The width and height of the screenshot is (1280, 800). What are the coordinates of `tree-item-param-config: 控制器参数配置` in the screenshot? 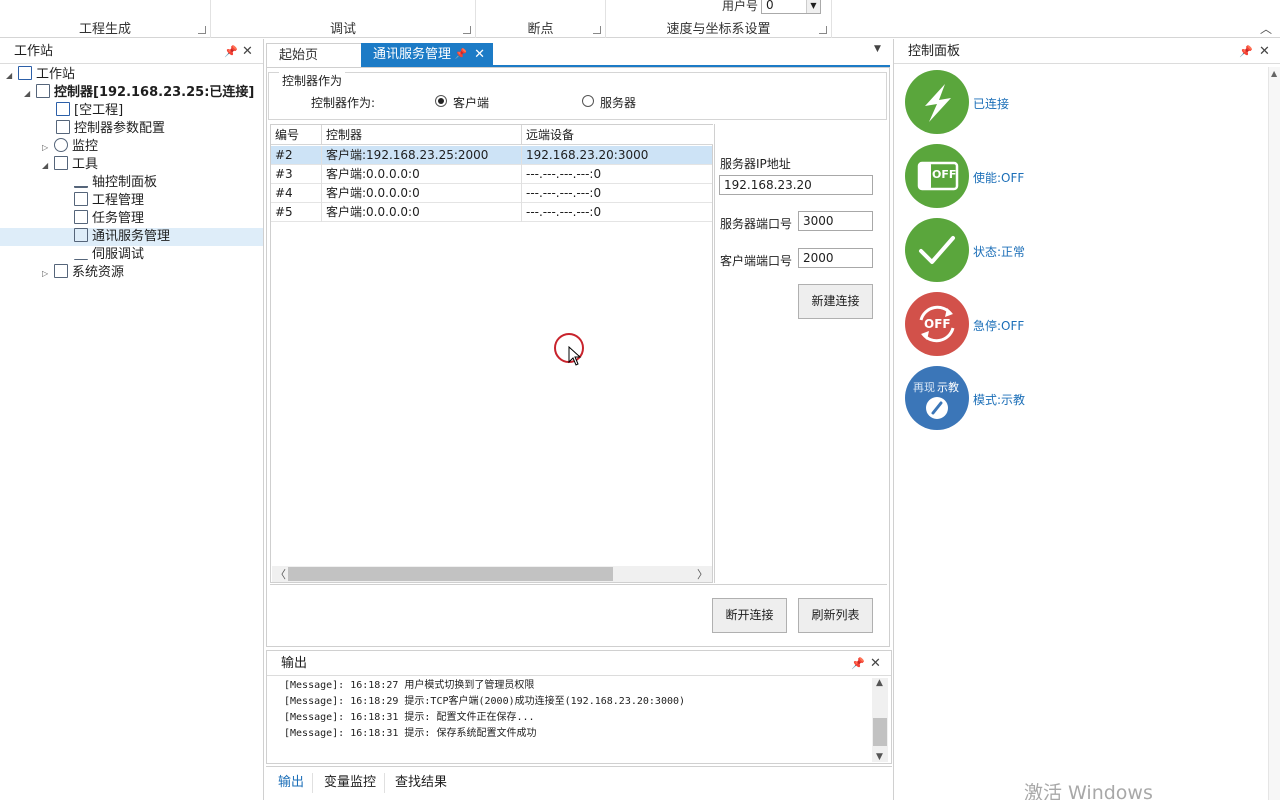 It's located at (110, 129).